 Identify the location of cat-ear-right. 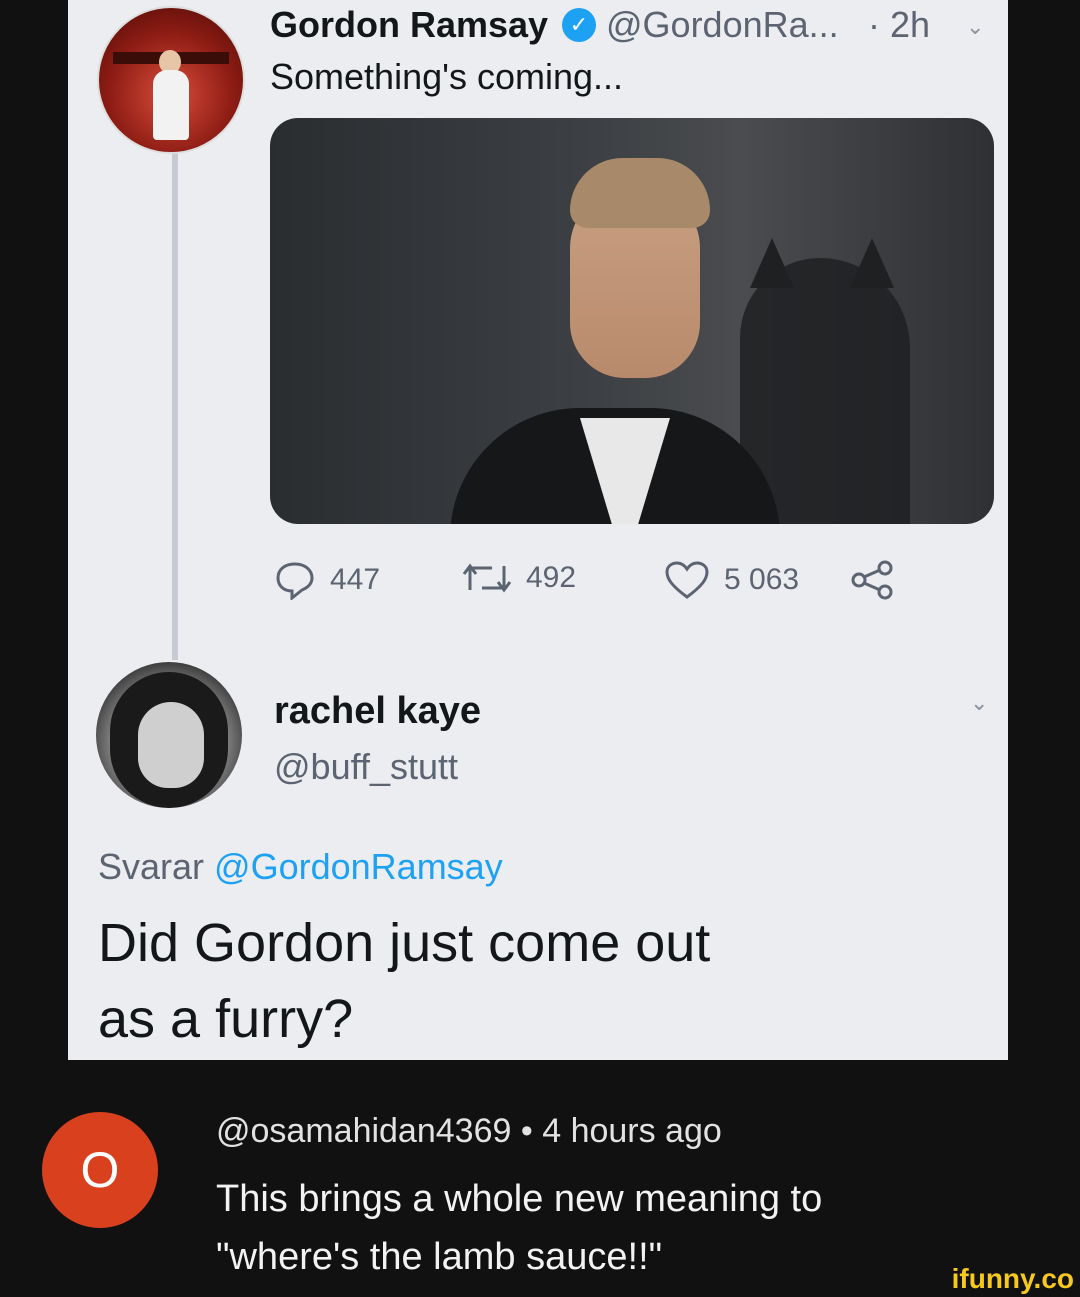
(872, 263).